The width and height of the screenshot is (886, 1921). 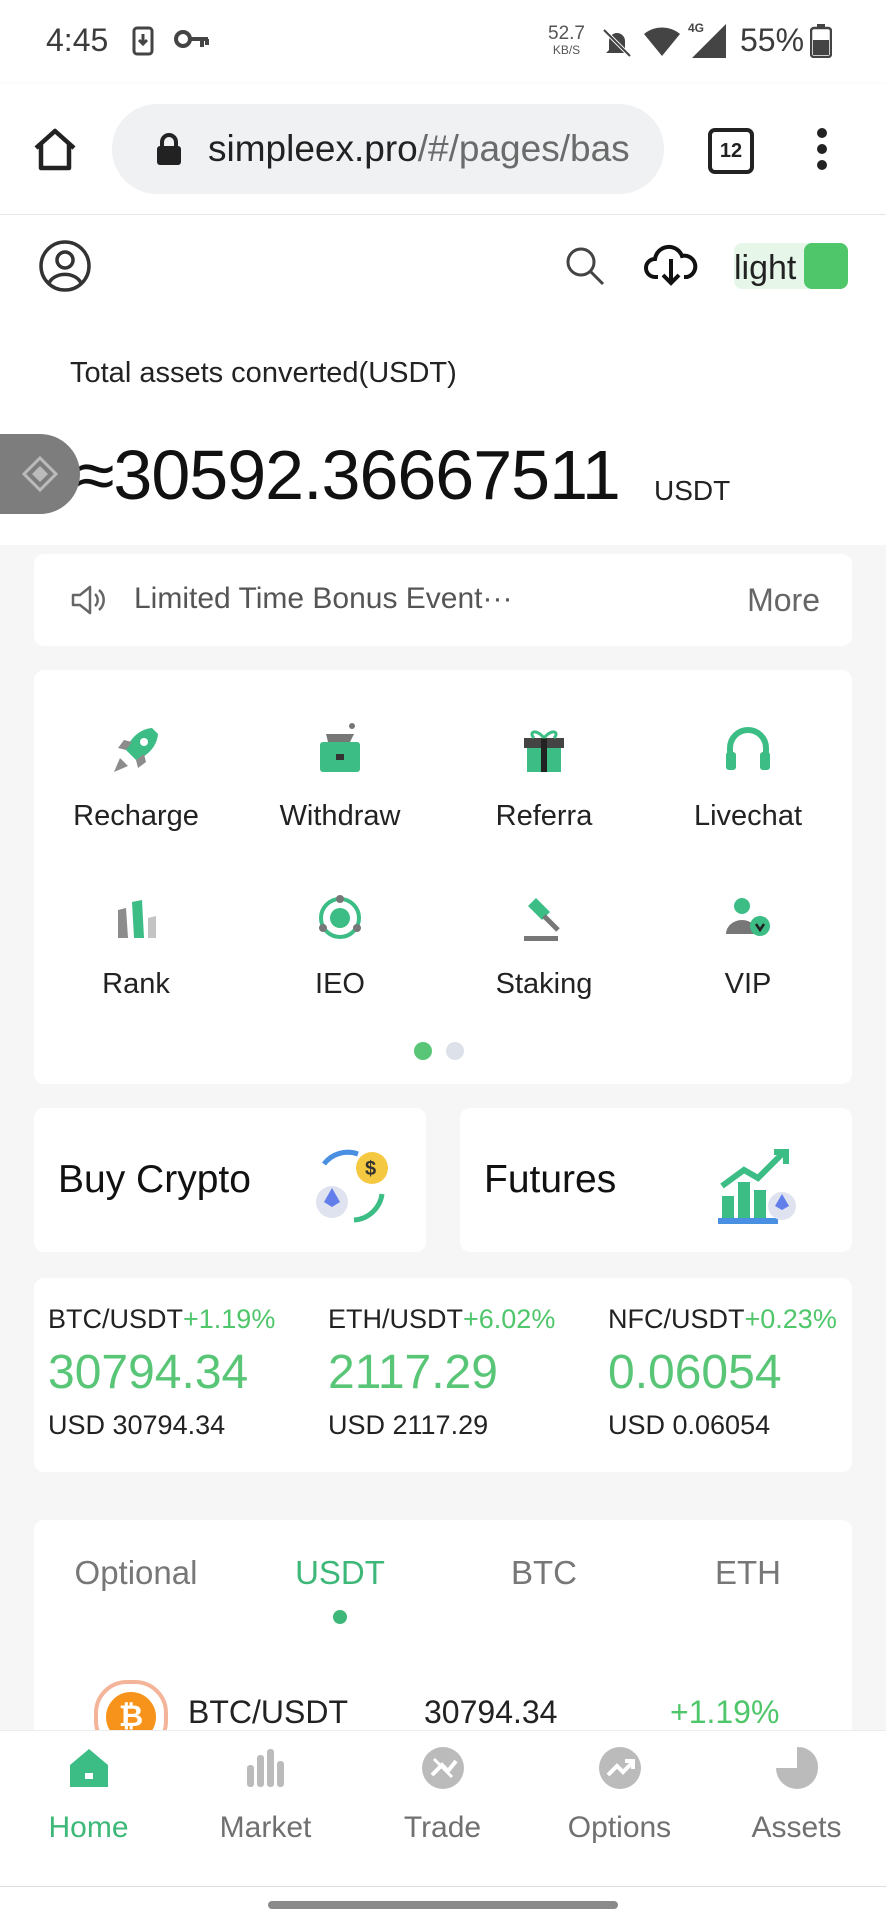 I want to click on grid-item-referral: Referra, so click(x=544, y=776).